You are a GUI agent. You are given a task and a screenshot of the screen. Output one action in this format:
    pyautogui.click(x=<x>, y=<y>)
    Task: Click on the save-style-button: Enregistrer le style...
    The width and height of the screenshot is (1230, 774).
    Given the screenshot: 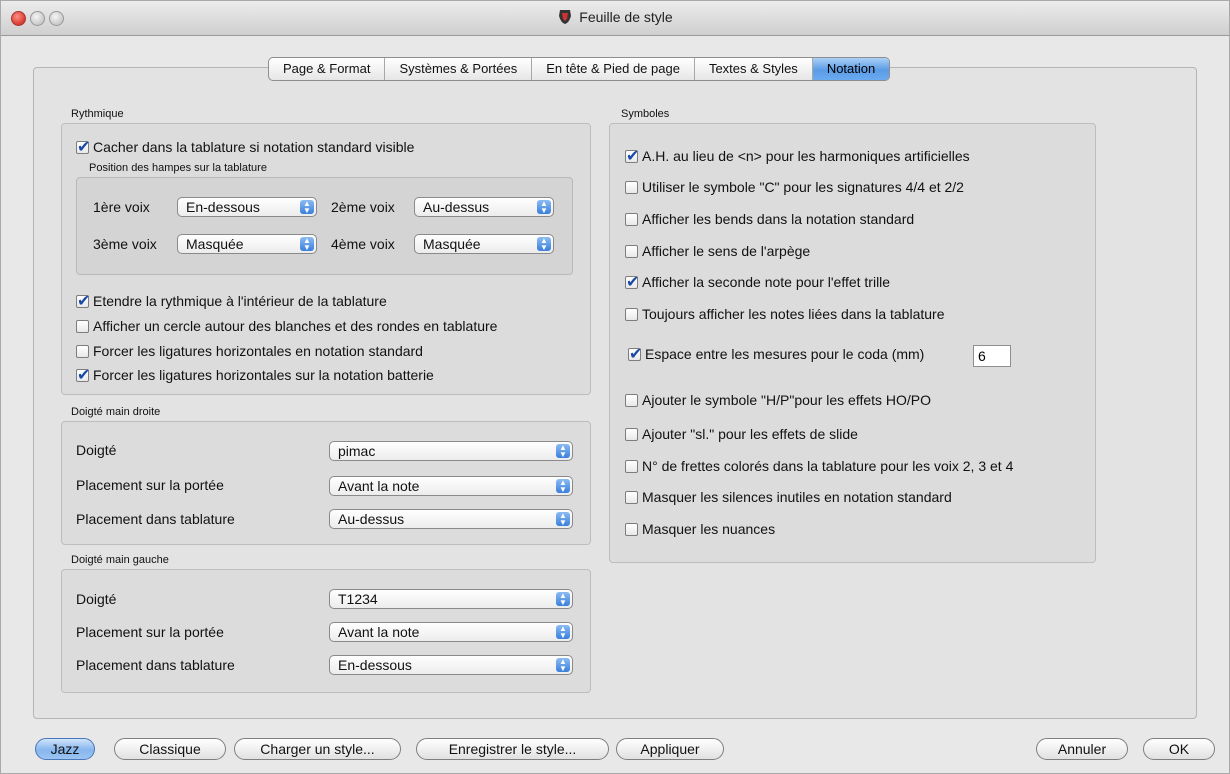 What is the action you would take?
    pyautogui.click(x=512, y=749)
    